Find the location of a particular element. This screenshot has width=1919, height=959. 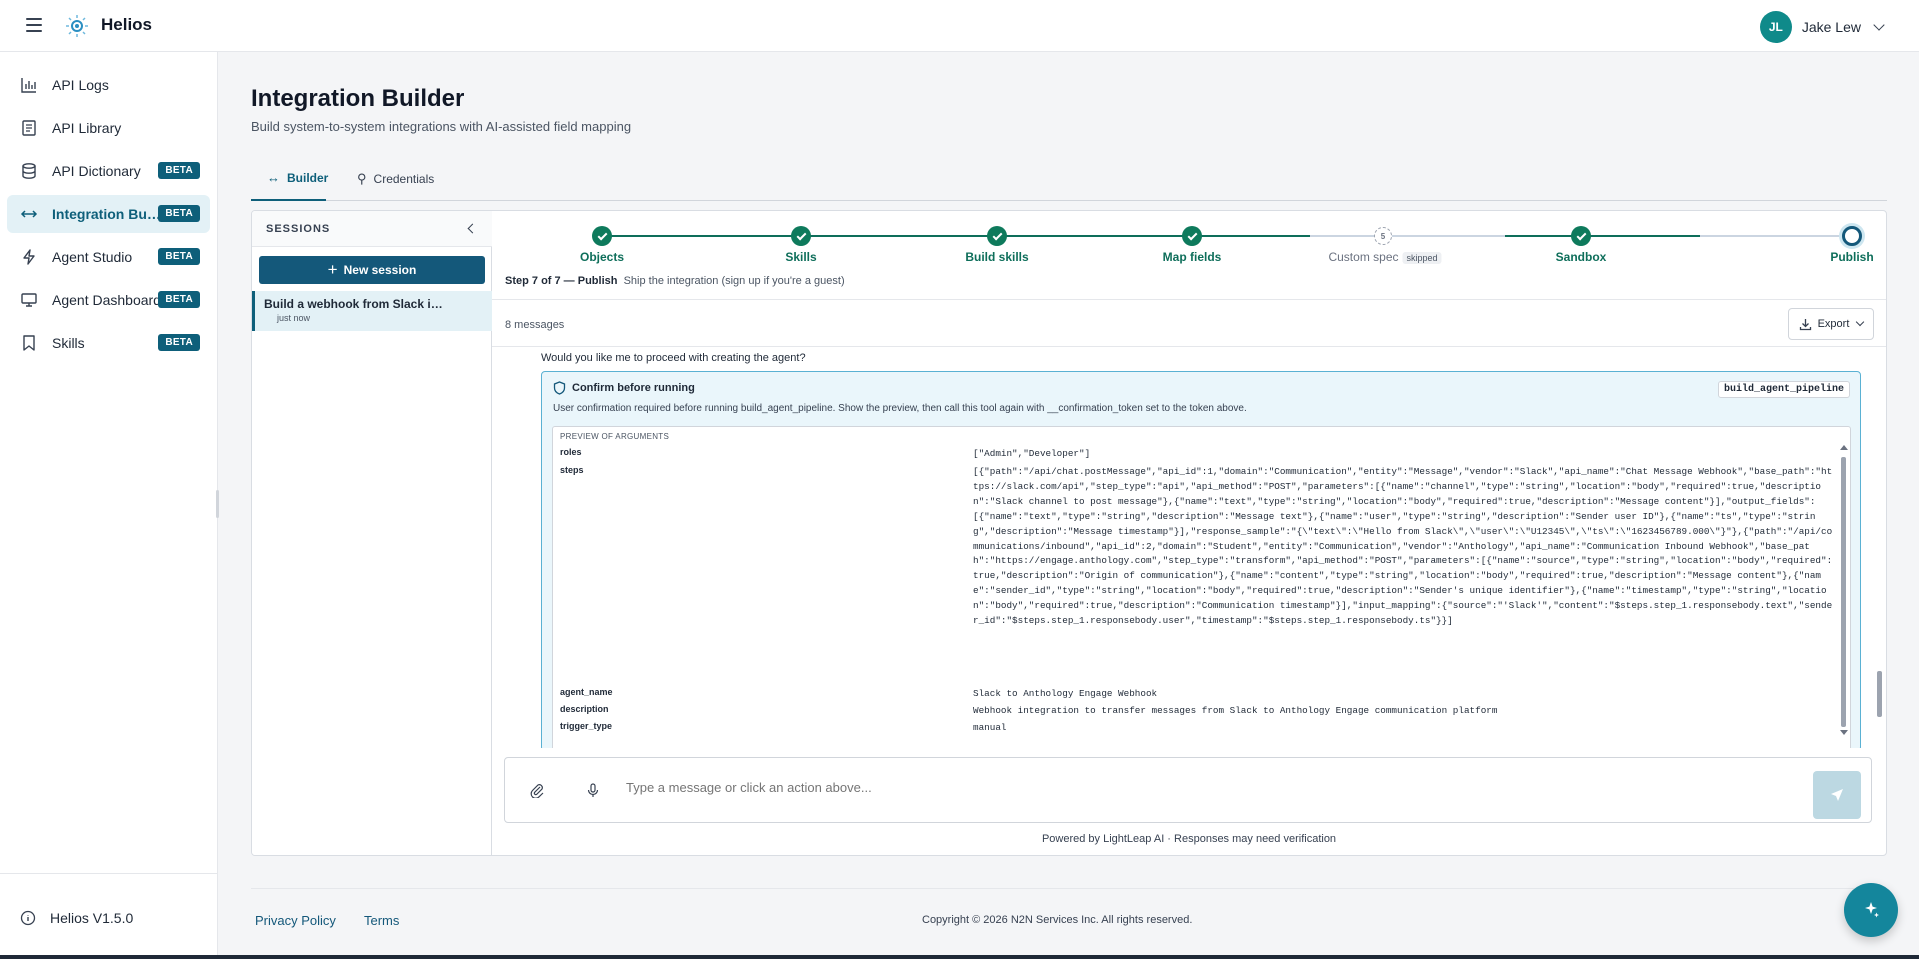

sidebar-item-label: API Logs is located at coordinates (80, 85).